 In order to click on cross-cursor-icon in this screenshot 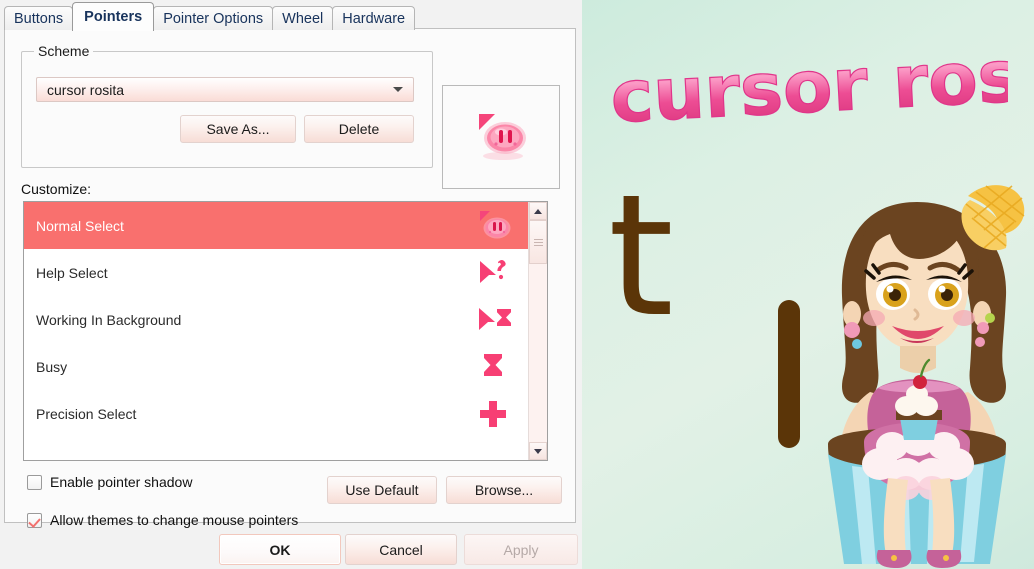, I will do `click(493, 414)`.